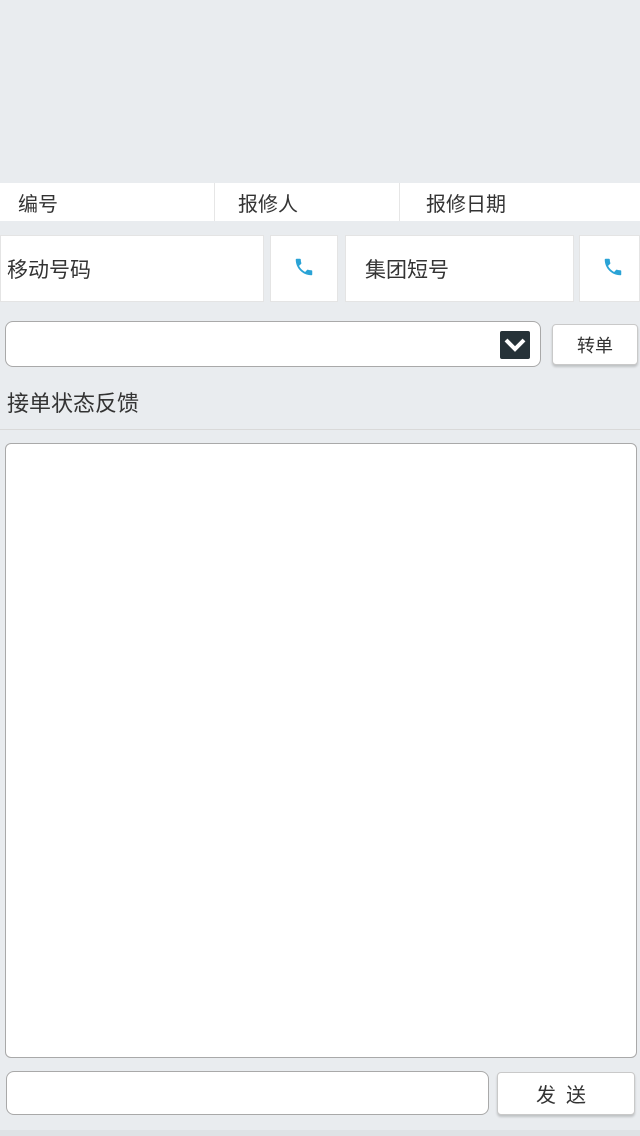  What do you see at coordinates (407, 269) in the screenshot?
I see `group-short-number-label: 集团短号` at bounding box center [407, 269].